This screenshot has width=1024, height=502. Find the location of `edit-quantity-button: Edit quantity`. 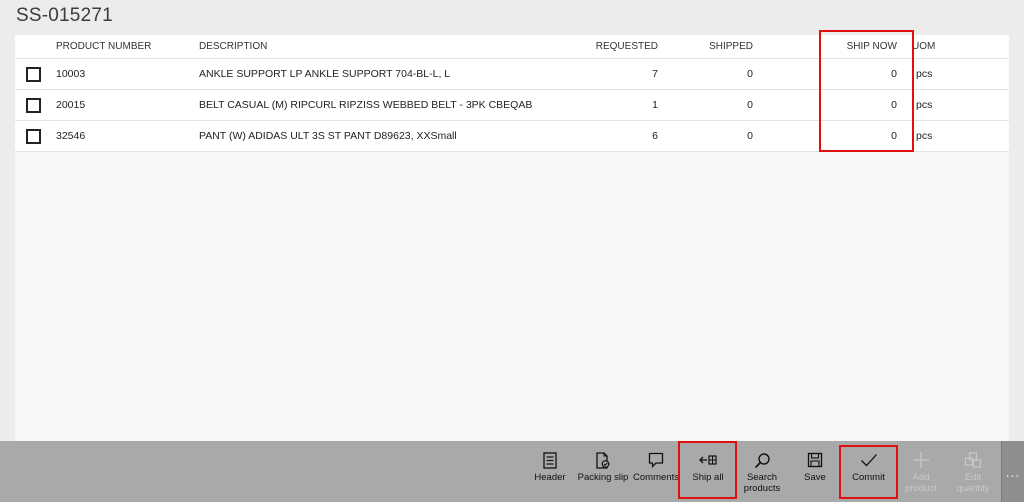

edit-quantity-button: Edit quantity is located at coordinates (973, 471).